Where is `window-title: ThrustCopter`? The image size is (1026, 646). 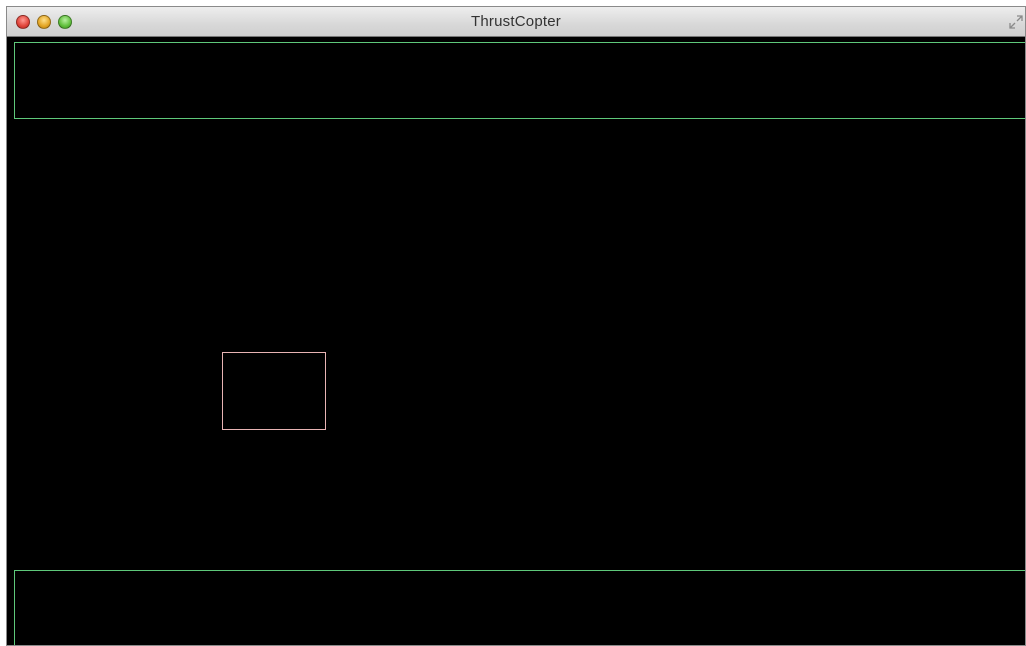
window-title: ThrustCopter is located at coordinates (516, 21).